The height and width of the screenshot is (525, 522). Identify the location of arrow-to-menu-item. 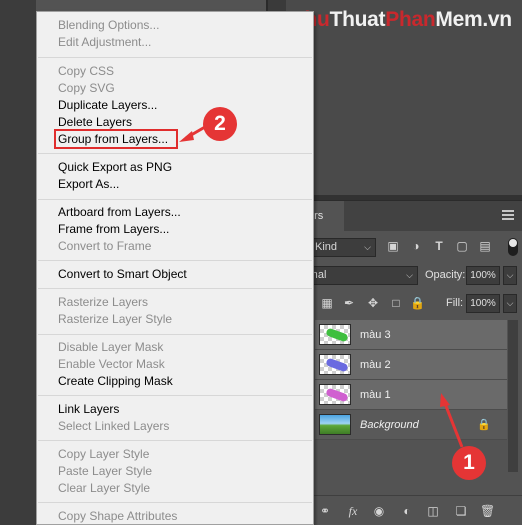
(192, 133).